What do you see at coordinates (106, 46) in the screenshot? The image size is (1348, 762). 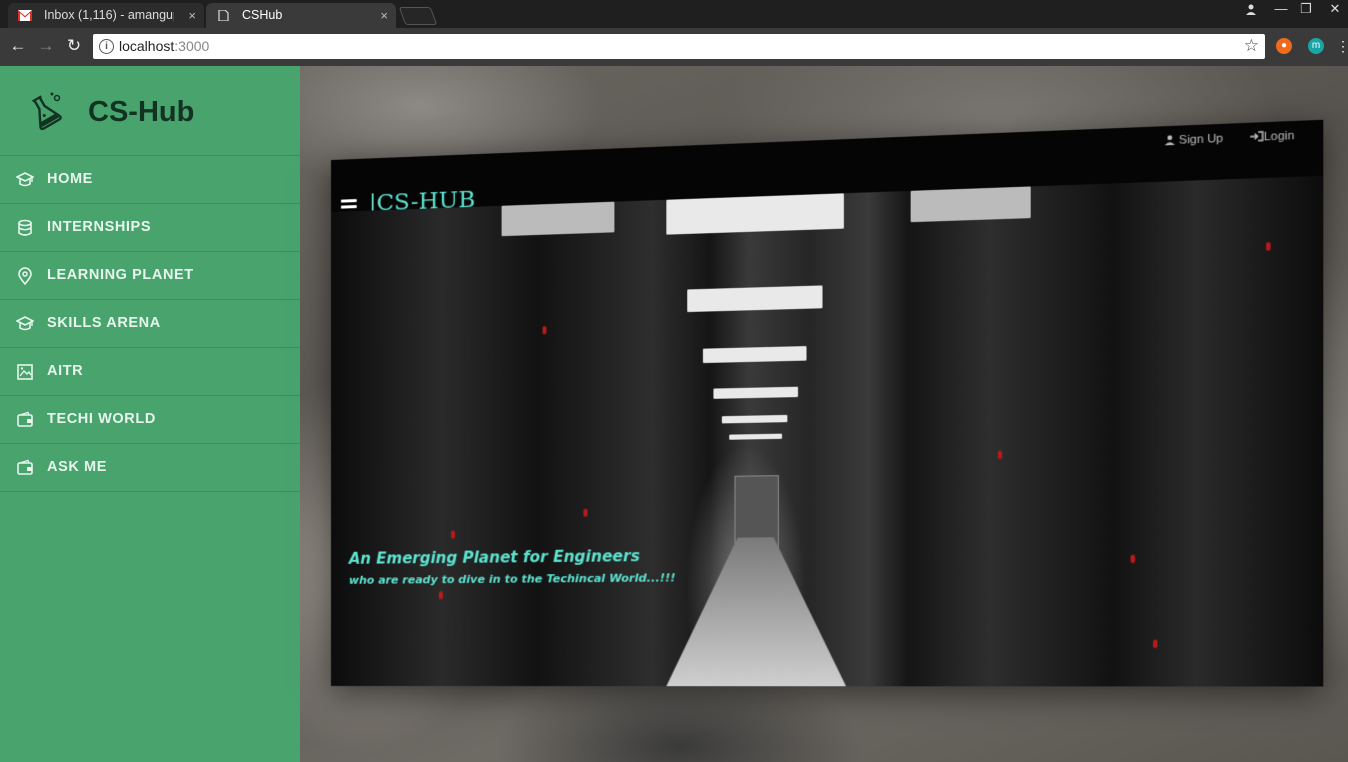 I see `info-icon: i` at bounding box center [106, 46].